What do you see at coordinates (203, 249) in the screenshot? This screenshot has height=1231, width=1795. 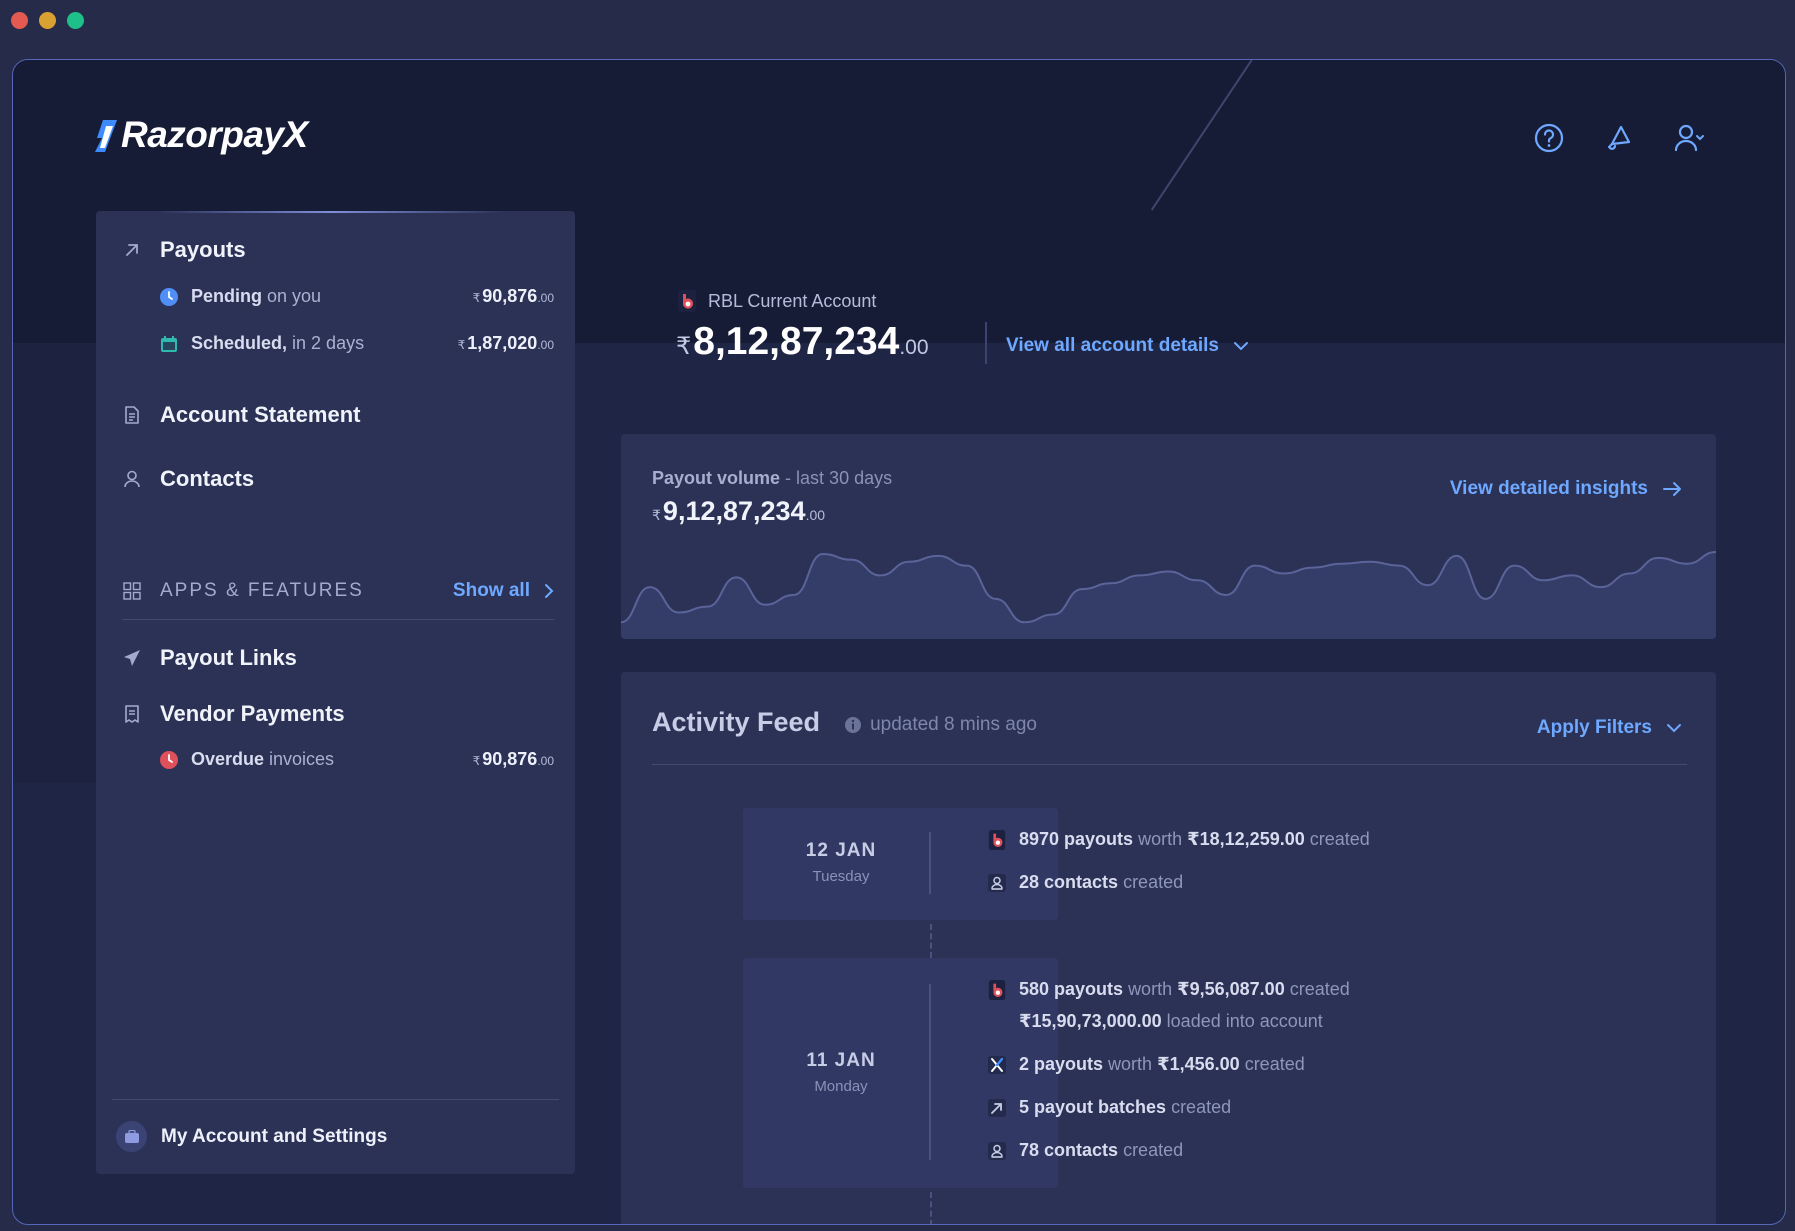 I see `sidebar-item-label: Payouts` at bounding box center [203, 249].